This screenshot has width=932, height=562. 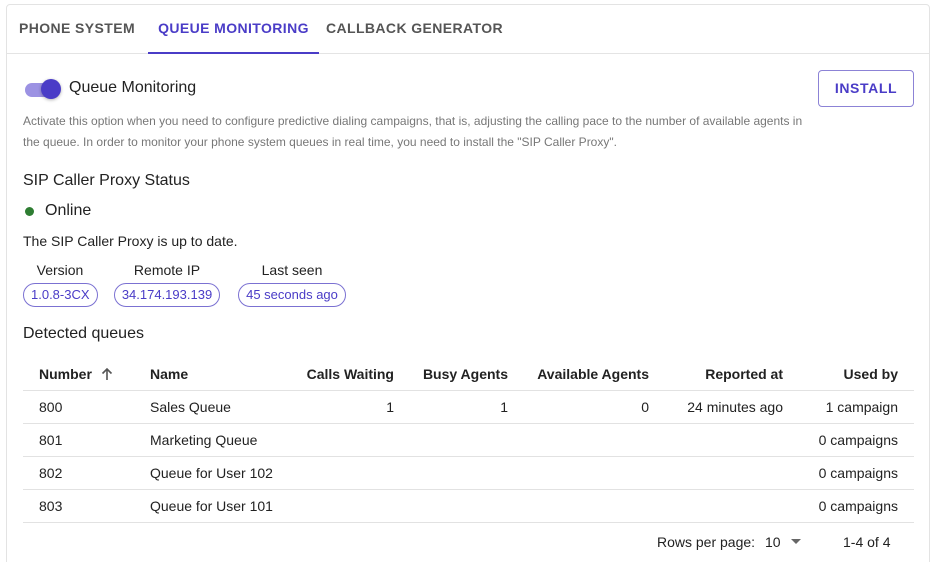 What do you see at coordinates (65, 373) in the screenshot?
I see `column-header-label: Number` at bounding box center [65, 373].